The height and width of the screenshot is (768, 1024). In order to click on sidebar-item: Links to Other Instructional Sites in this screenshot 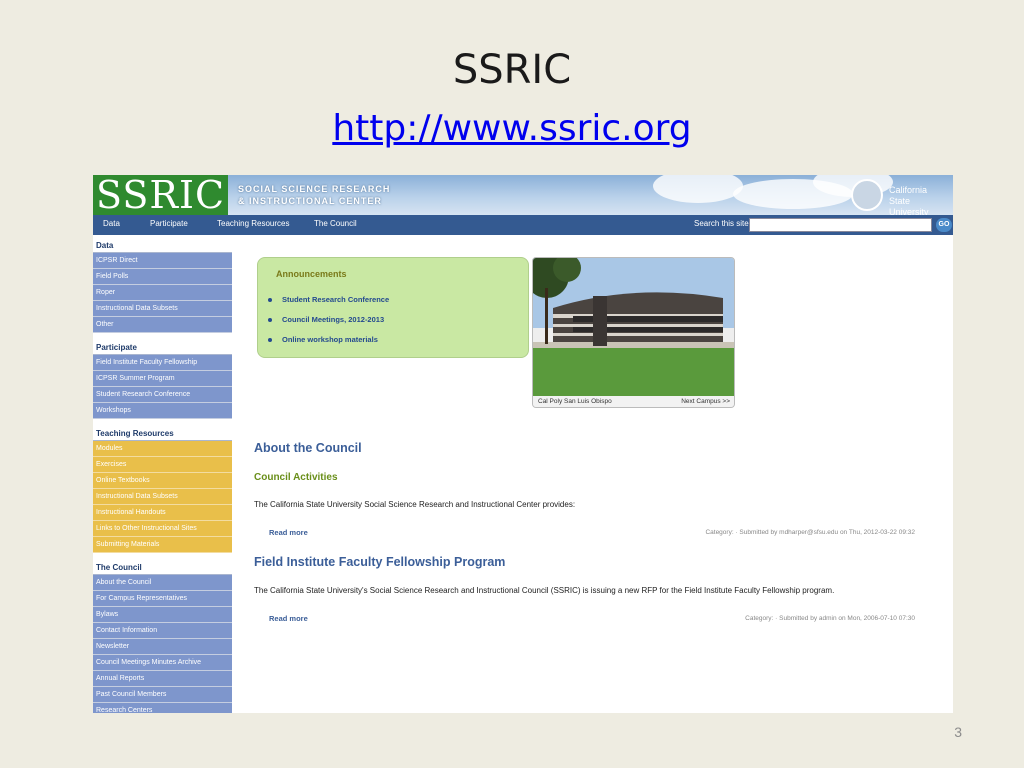, I will do `click(162, 529)`.